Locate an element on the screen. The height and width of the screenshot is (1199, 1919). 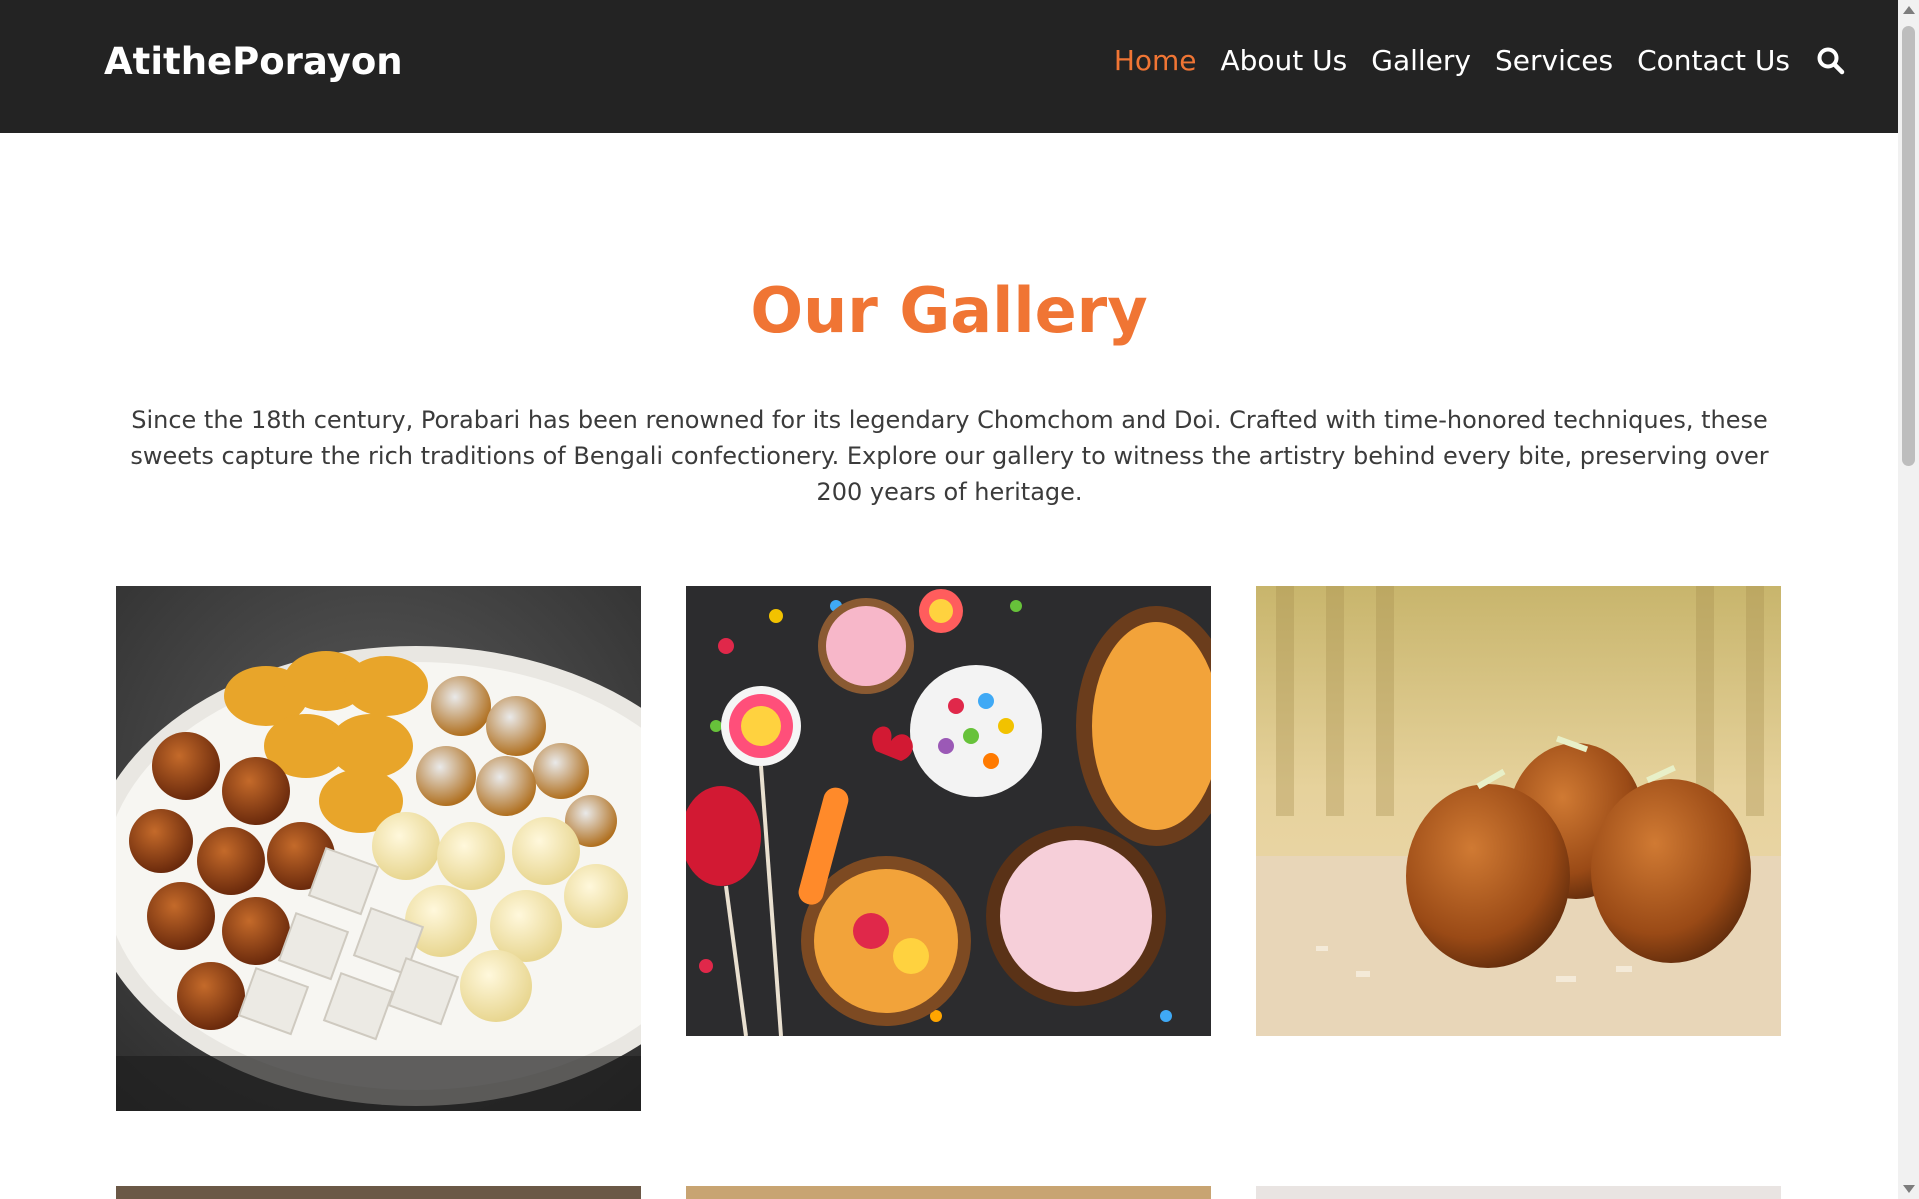
nav-gallery: Gallery is located at coordinates (1421, 60).